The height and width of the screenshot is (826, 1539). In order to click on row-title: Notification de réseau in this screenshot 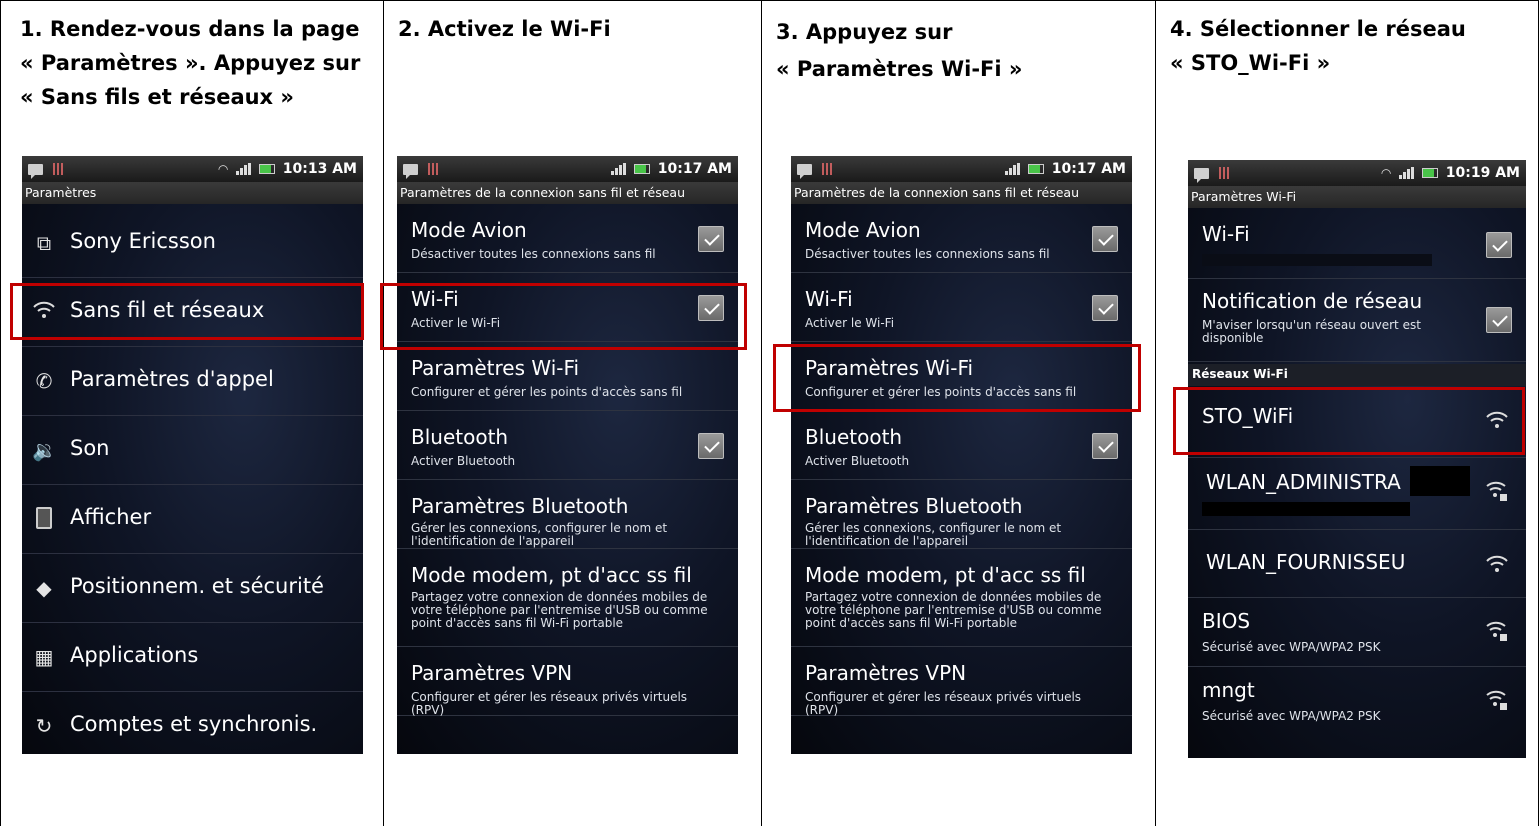, I will do `click(1312, 301)`.